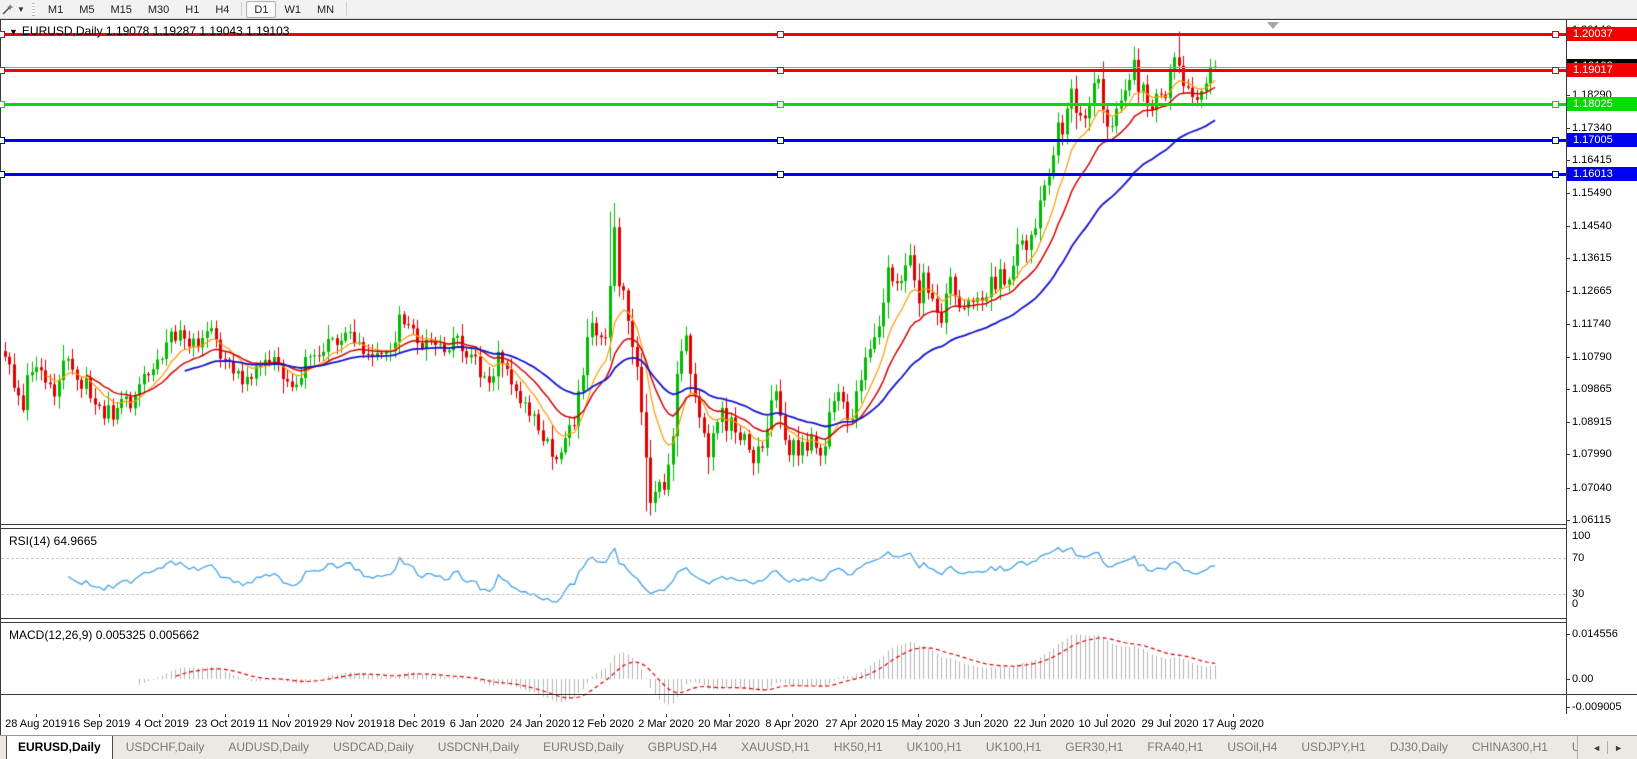  What do you see at coordinates (1595, 634) in the screenshot?
I see `macd-axis-label: 0.014556` at bounding box center [1595, 634].